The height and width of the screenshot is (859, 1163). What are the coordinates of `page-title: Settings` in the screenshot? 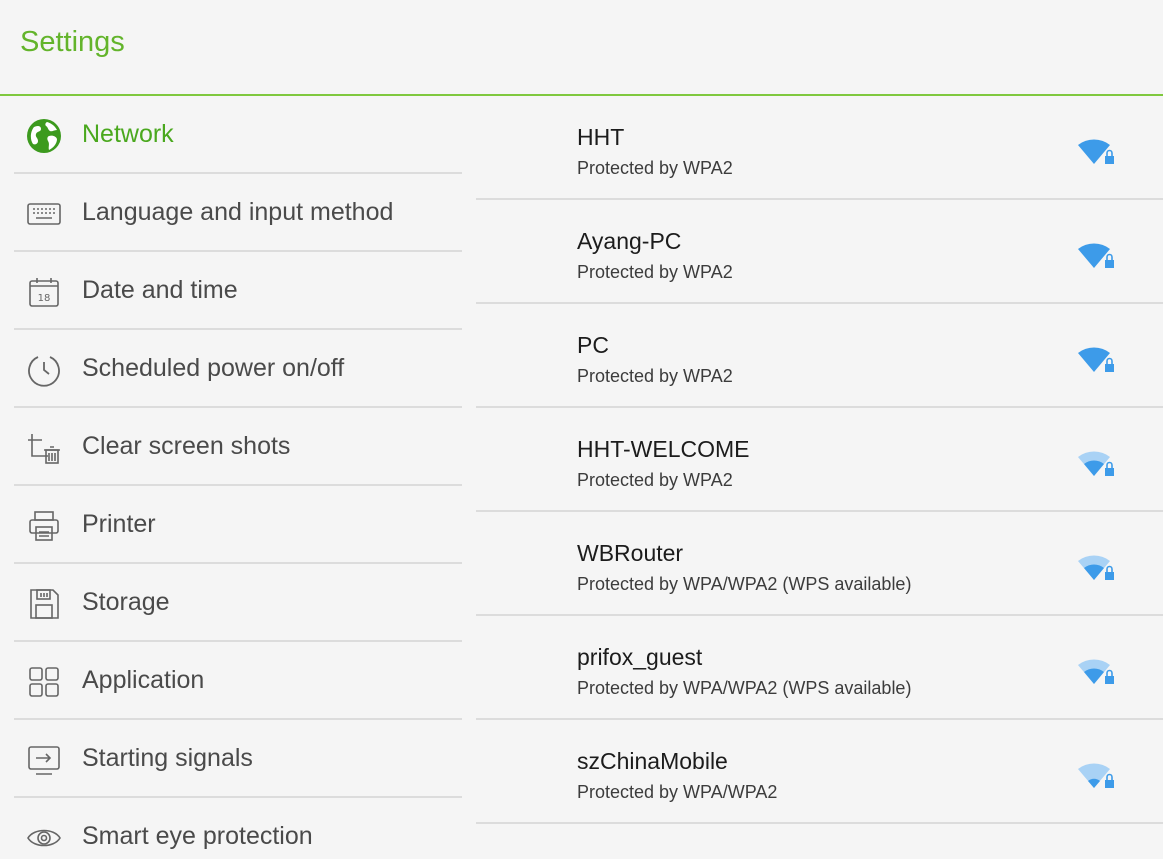 It's located at (72, 42).